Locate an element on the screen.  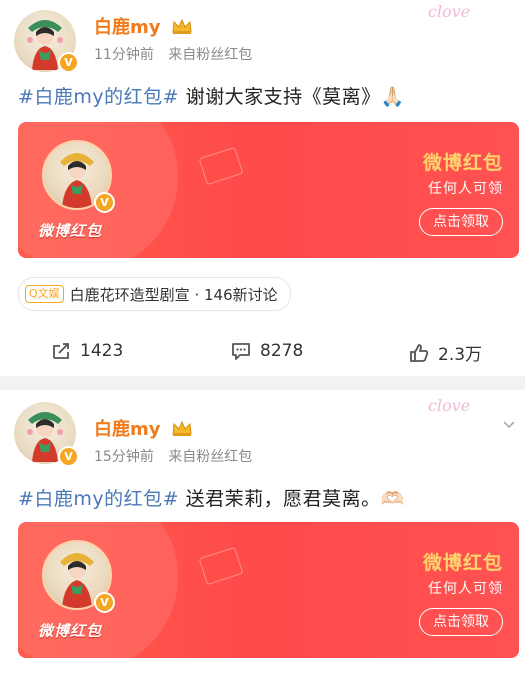
like-button: 2.3万 is located at coordinates (445, 352).